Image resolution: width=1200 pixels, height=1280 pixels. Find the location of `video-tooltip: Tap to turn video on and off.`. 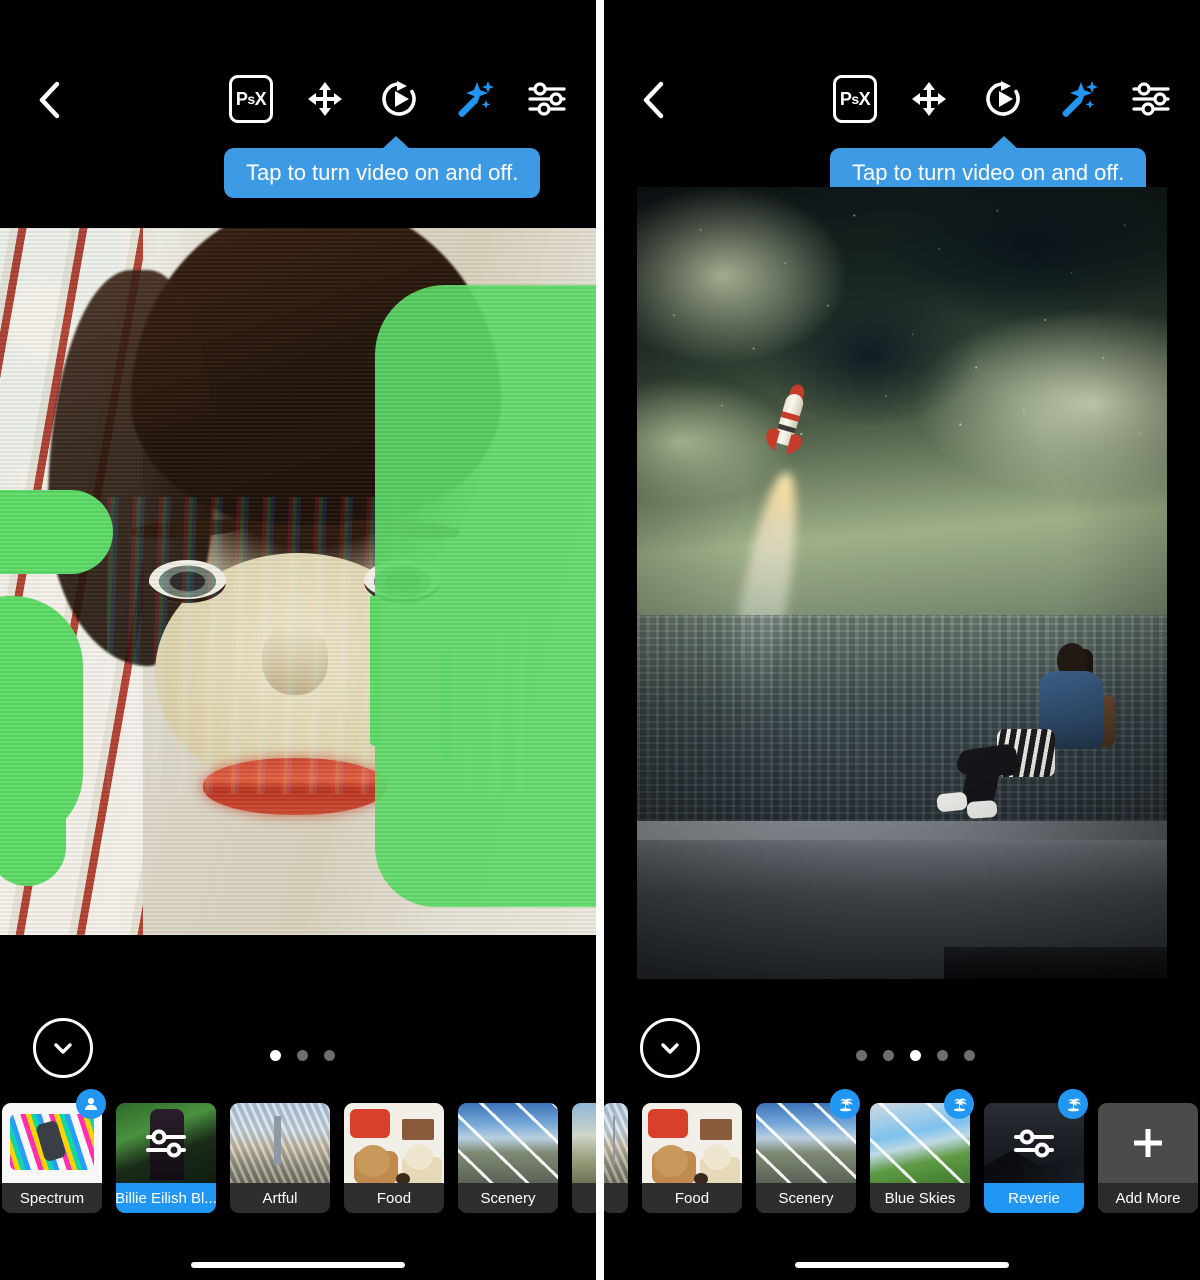

video-tooltip: Tap to turn video on and off. is located at coordinates (382, 167).